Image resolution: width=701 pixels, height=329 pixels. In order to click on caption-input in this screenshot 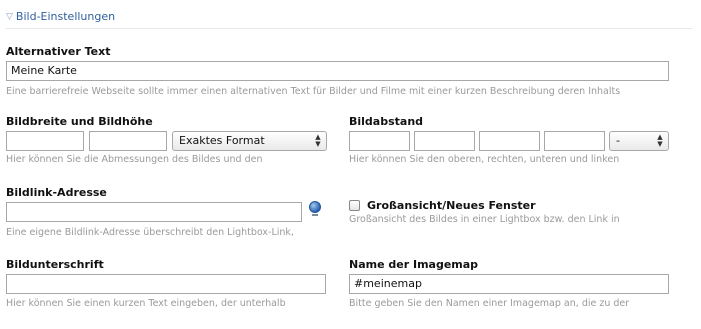, I will do `click(166, 284)`.